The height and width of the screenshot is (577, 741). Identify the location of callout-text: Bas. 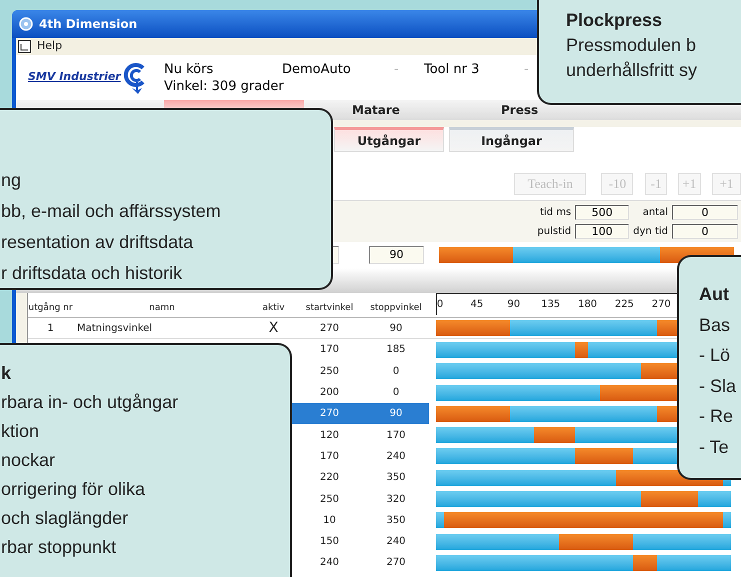
(714, 325).